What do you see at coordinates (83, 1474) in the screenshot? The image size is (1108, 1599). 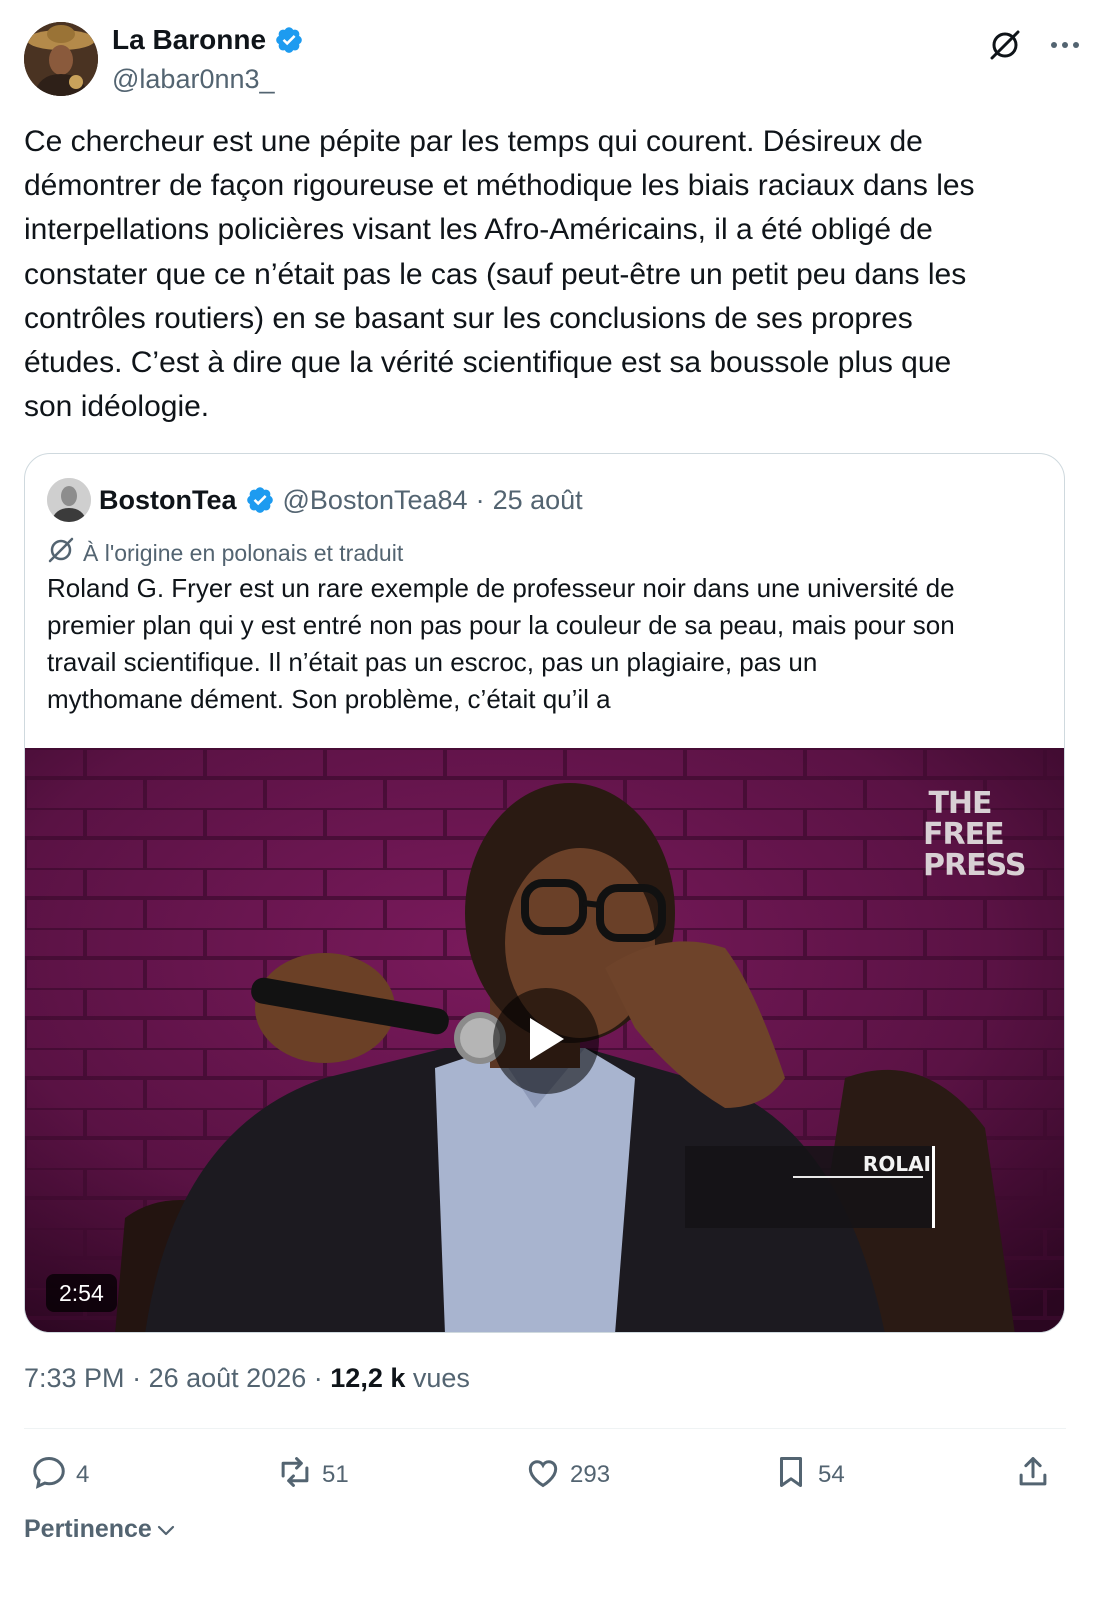 I see `reply-count: 4` at bounding box center [83, 1474].